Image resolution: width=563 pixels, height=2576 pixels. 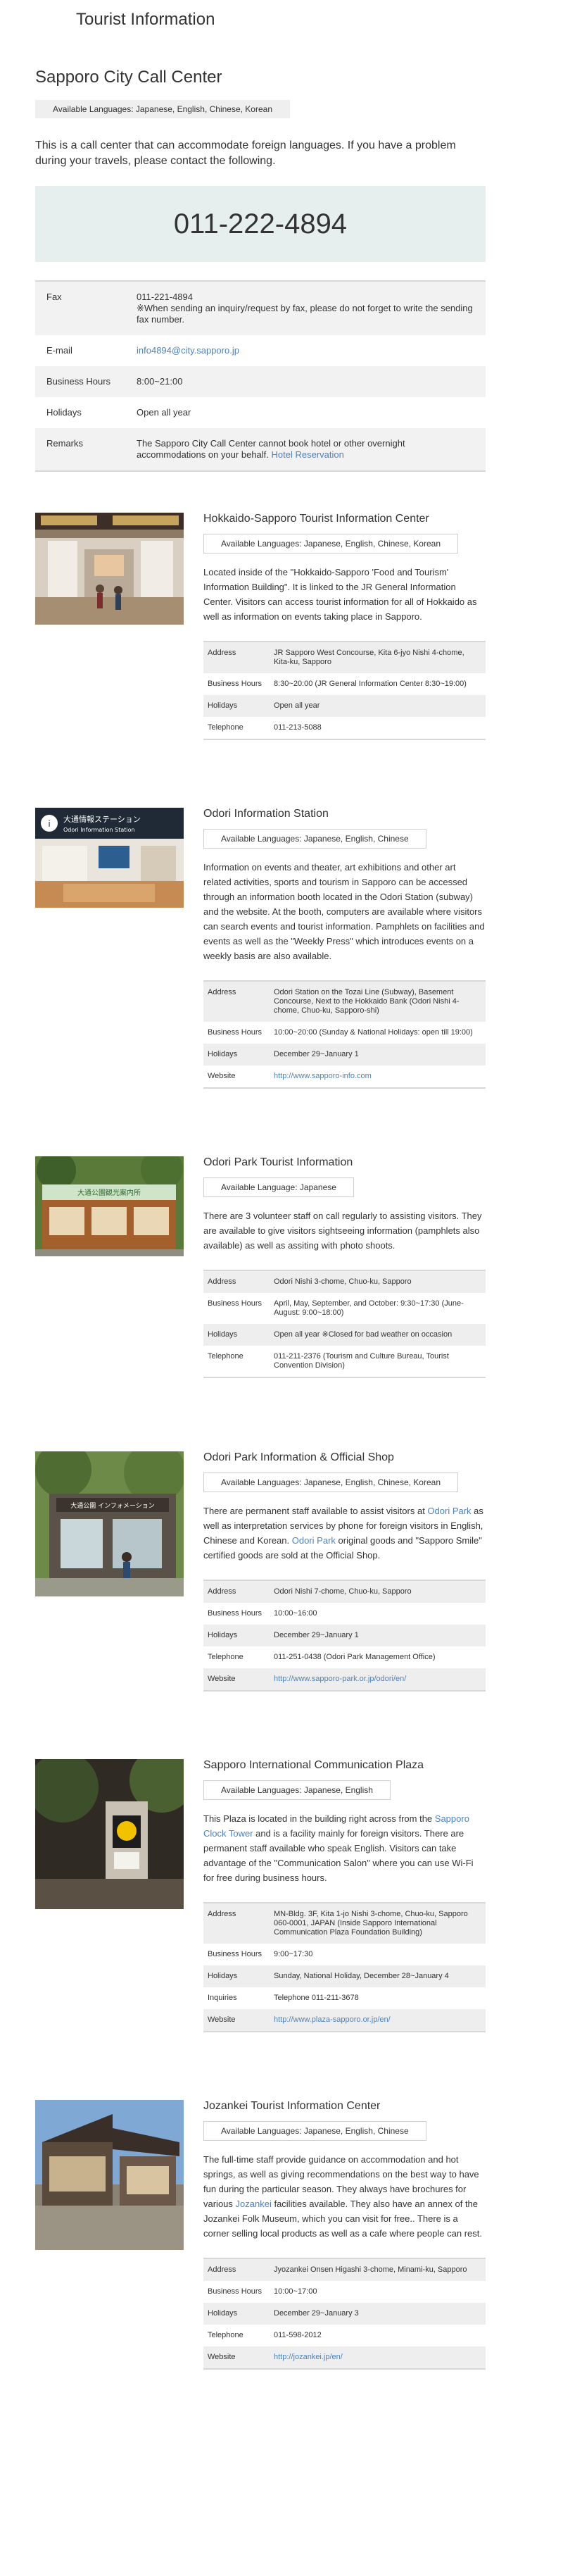 I want to click on row-value: 10:00~16:00, so click(x=295, y=1613).